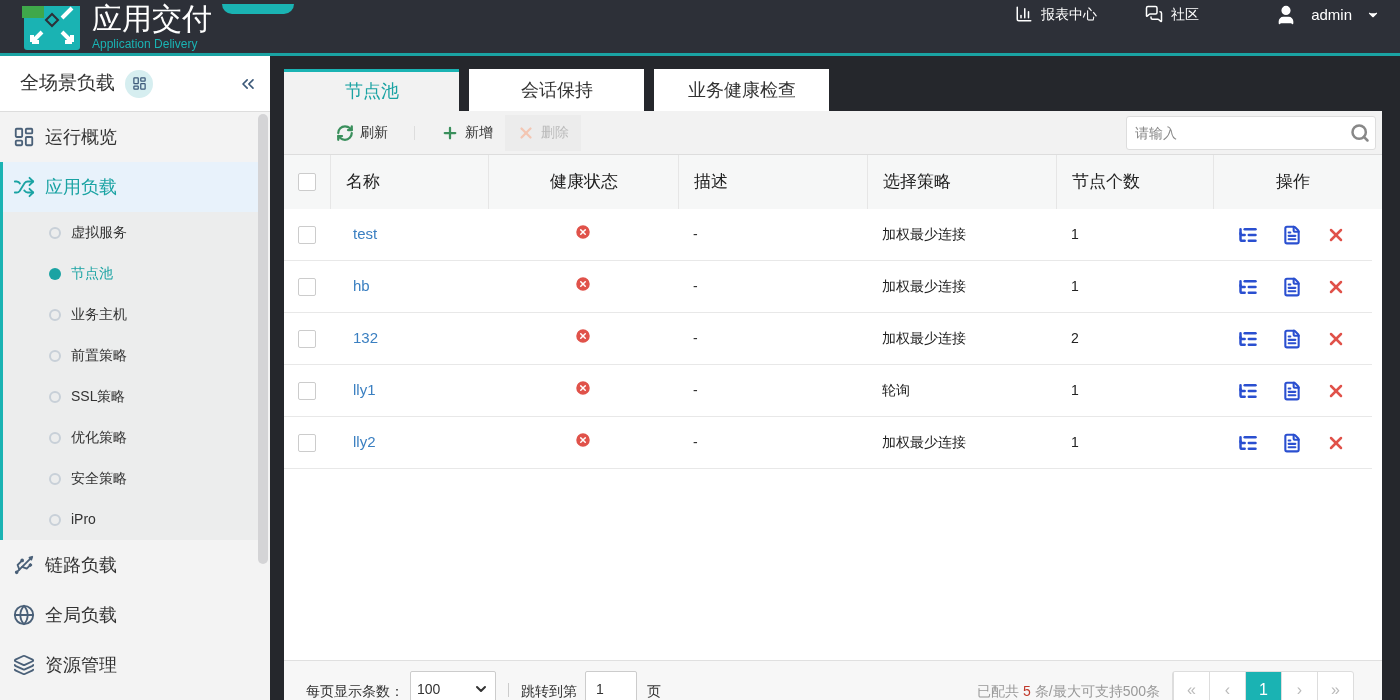  What do you see at coordinates (152, 19) in the screenshot?
I see `app-title: 应用交付` at bounding box center [152, 19].